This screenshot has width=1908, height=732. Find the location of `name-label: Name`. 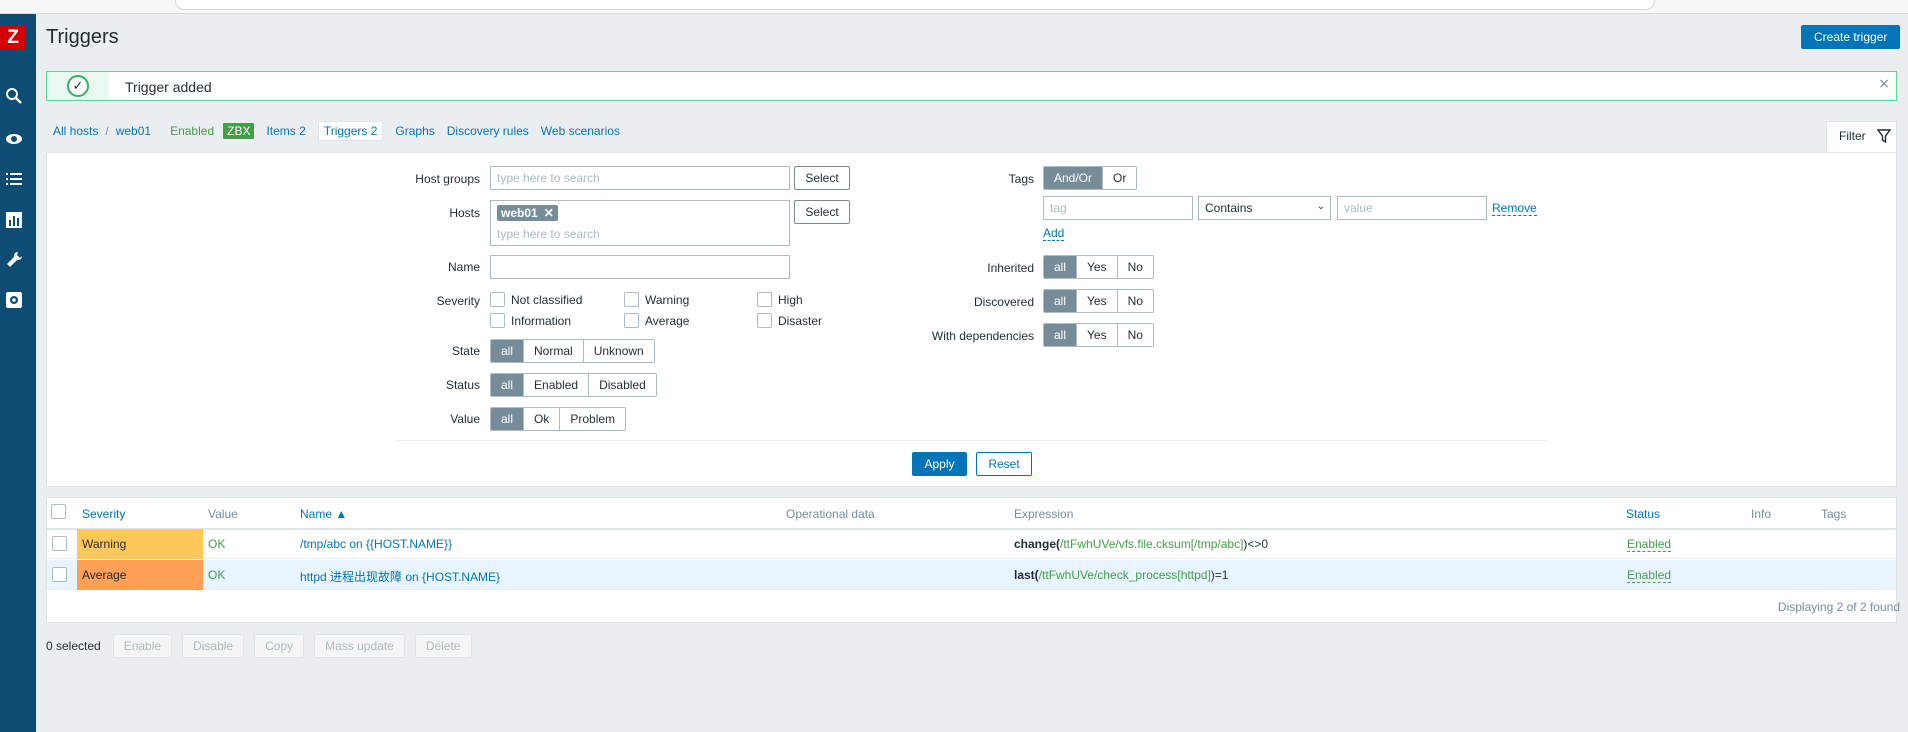

name-label: Name is located at coordinates (463, 267).